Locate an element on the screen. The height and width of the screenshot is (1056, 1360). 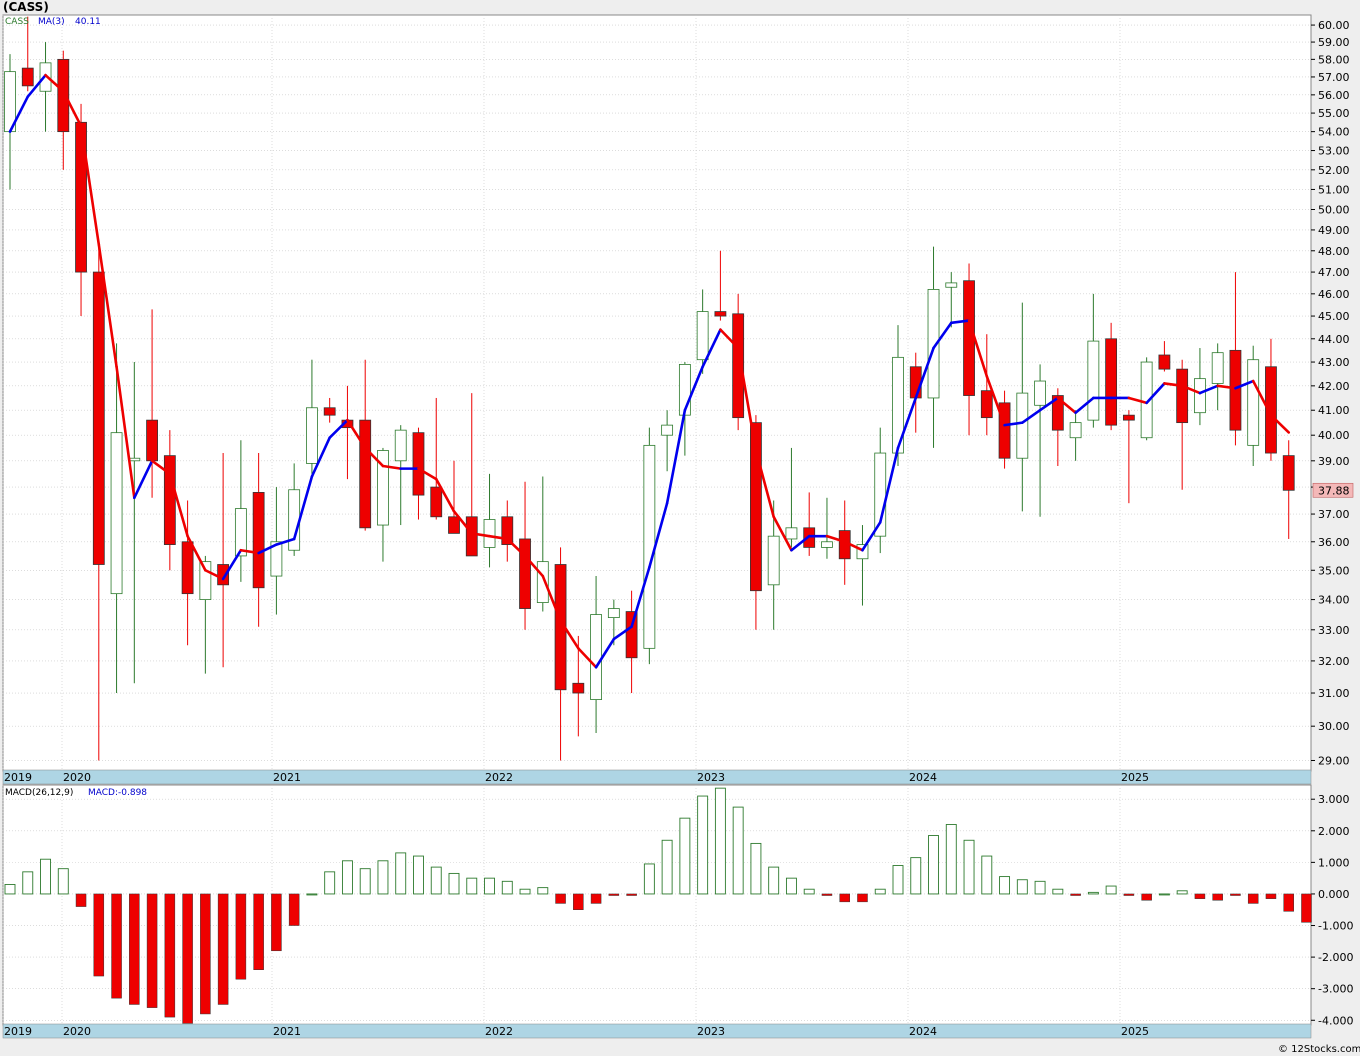
price-tick-label: 57.00 is located at coordinates (1334, 77).